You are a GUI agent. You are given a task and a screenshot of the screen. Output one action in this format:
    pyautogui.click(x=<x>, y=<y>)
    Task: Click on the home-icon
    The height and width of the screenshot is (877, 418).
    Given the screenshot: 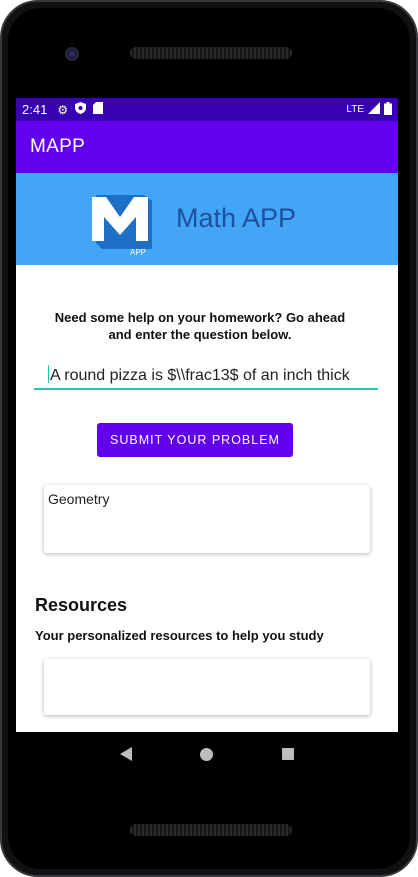 What is the action you would take?
    pyautogui.click(x=207, y=754)
    